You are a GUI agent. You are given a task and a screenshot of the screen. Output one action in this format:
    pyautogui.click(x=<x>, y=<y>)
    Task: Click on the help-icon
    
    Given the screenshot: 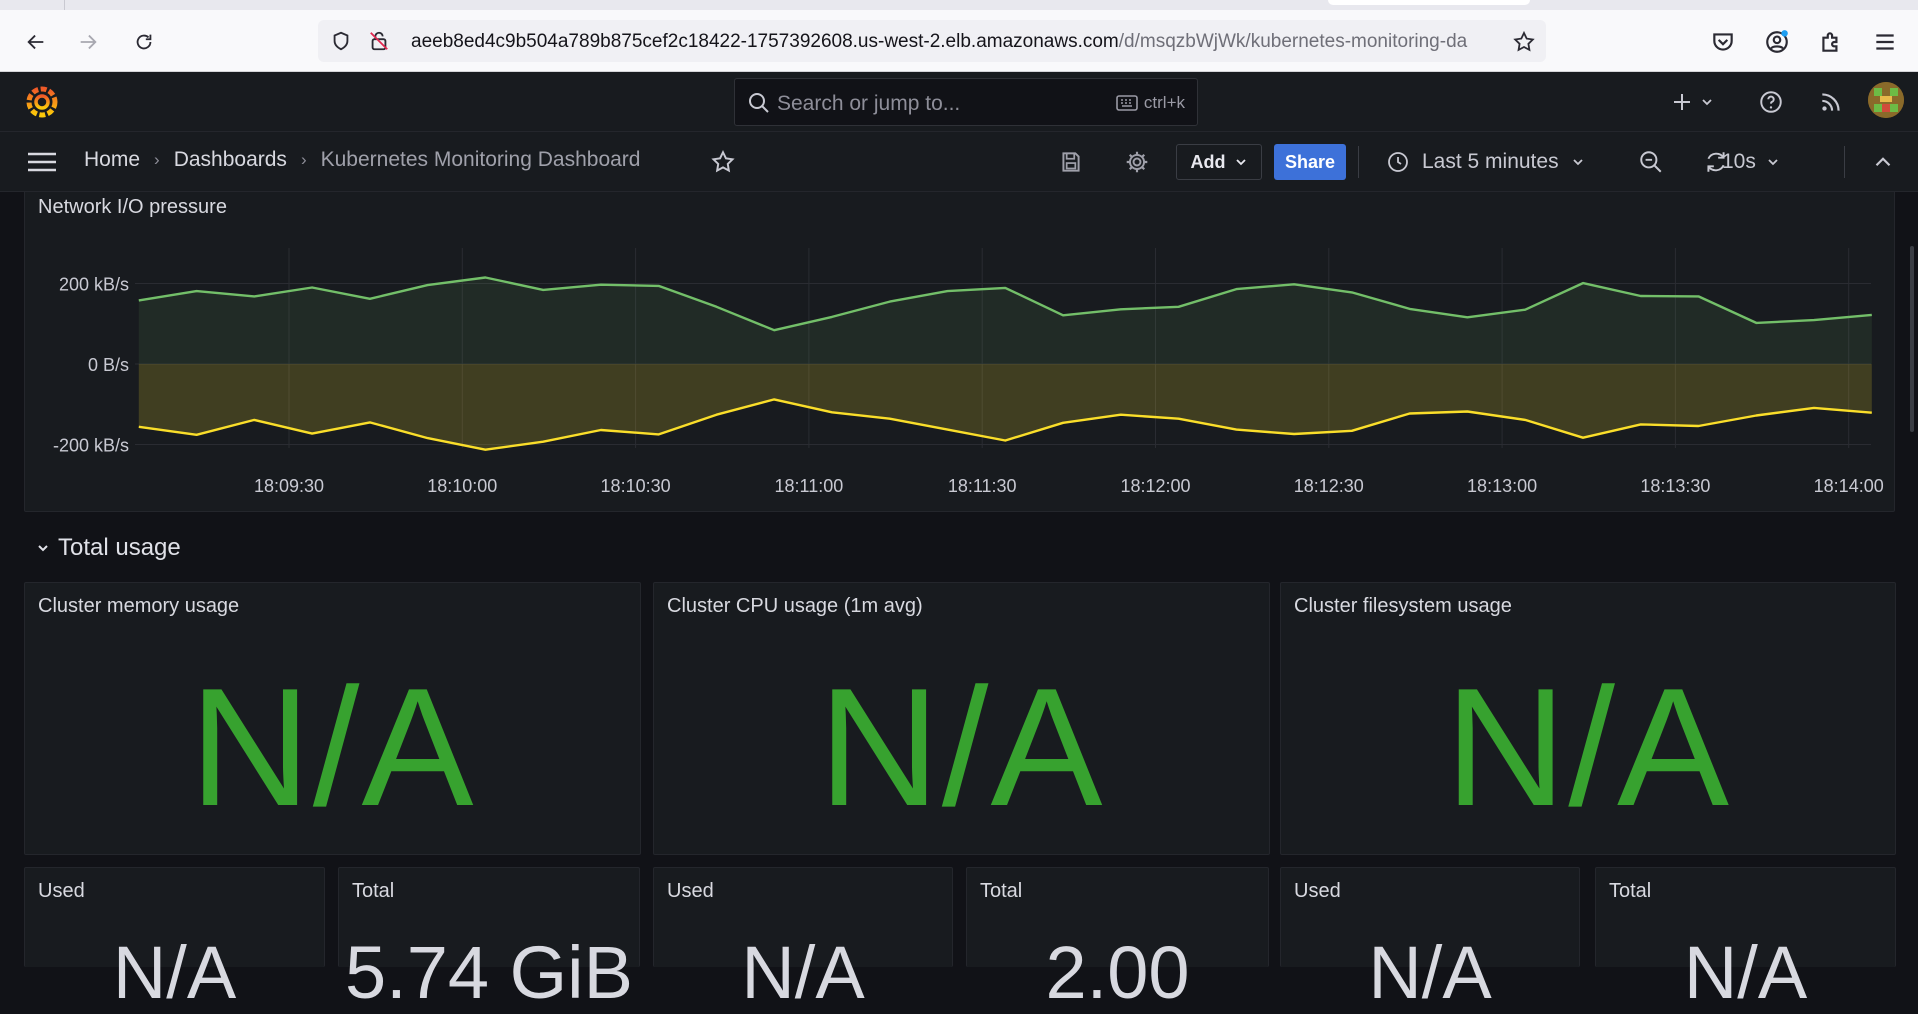 What is the action you would take?
    pyautogui.click(x=1771, y=102)
    